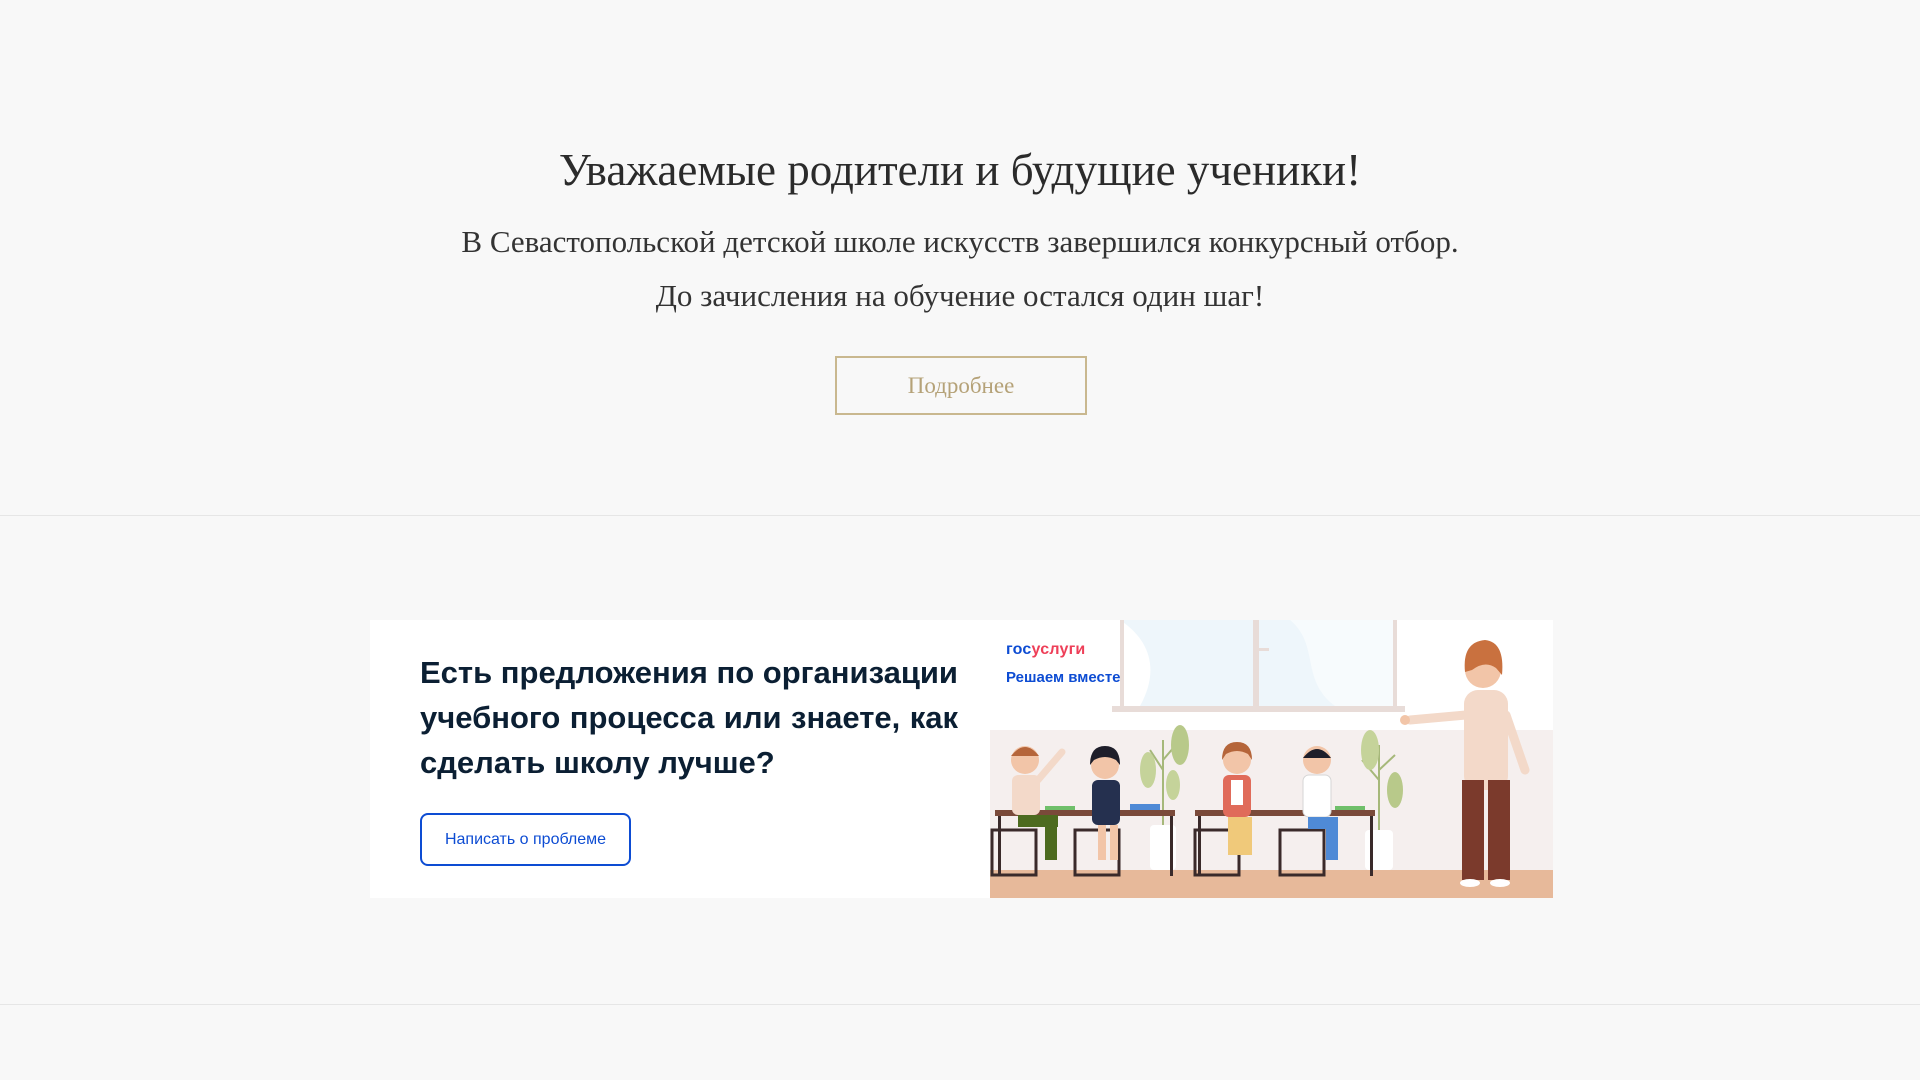  I want to click on section-divider, so click(960, 1004).